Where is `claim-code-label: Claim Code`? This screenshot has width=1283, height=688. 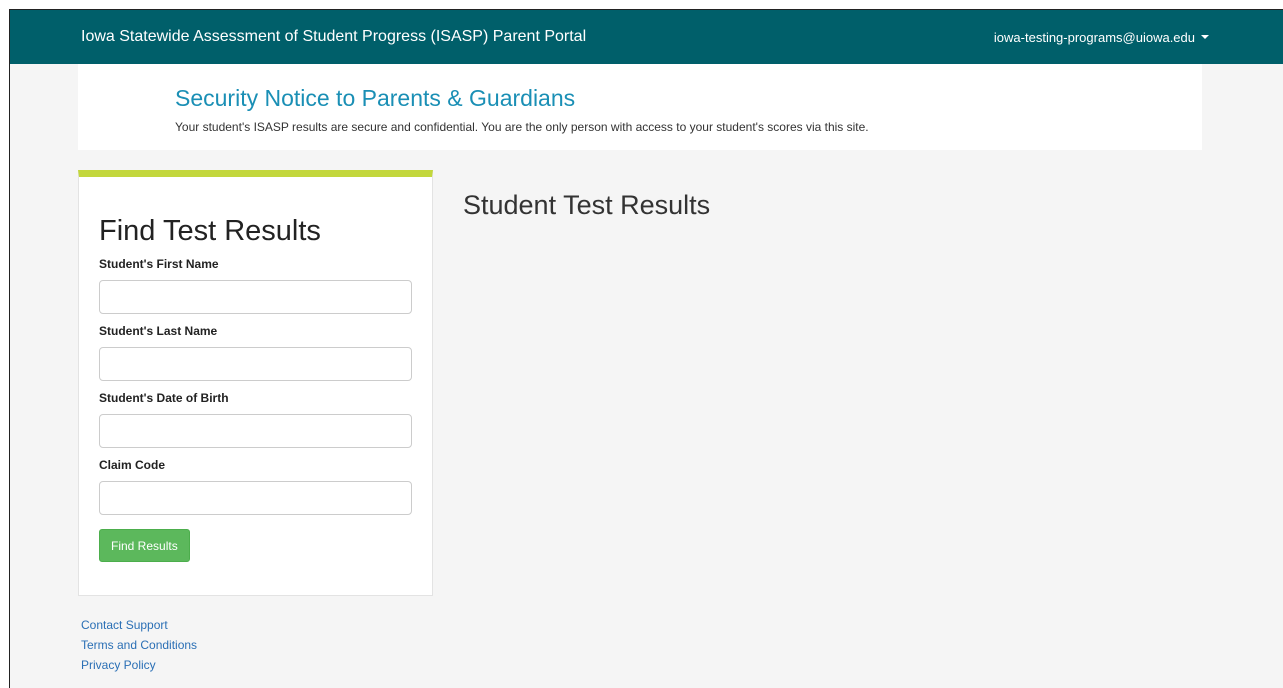
claim-code-label: Claim Code is located at coordinates (132, 465).